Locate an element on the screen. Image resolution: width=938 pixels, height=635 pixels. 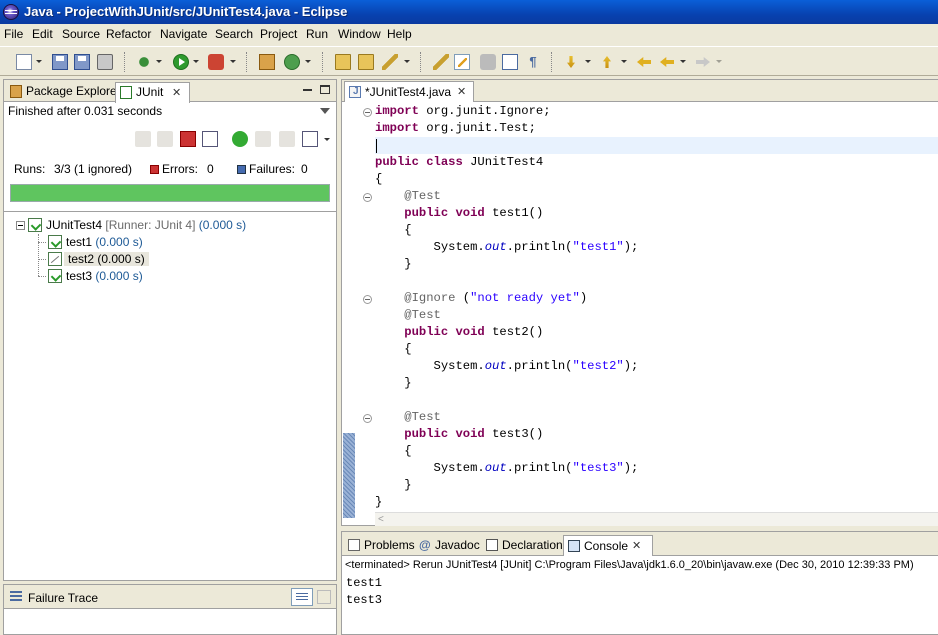
save-all-icon is located at coordinates (82, 62).